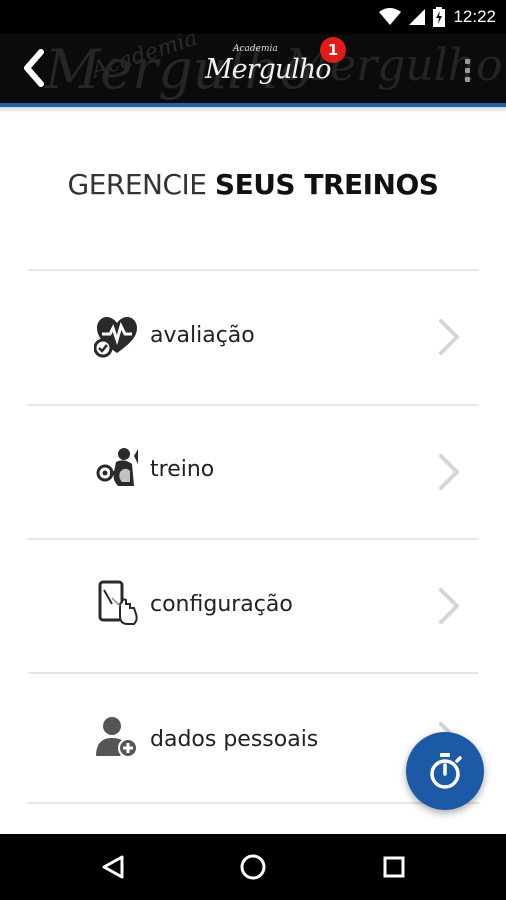 The width and height of the screenshot is (506, 900). I want to click on back-button, so click(34, 68).